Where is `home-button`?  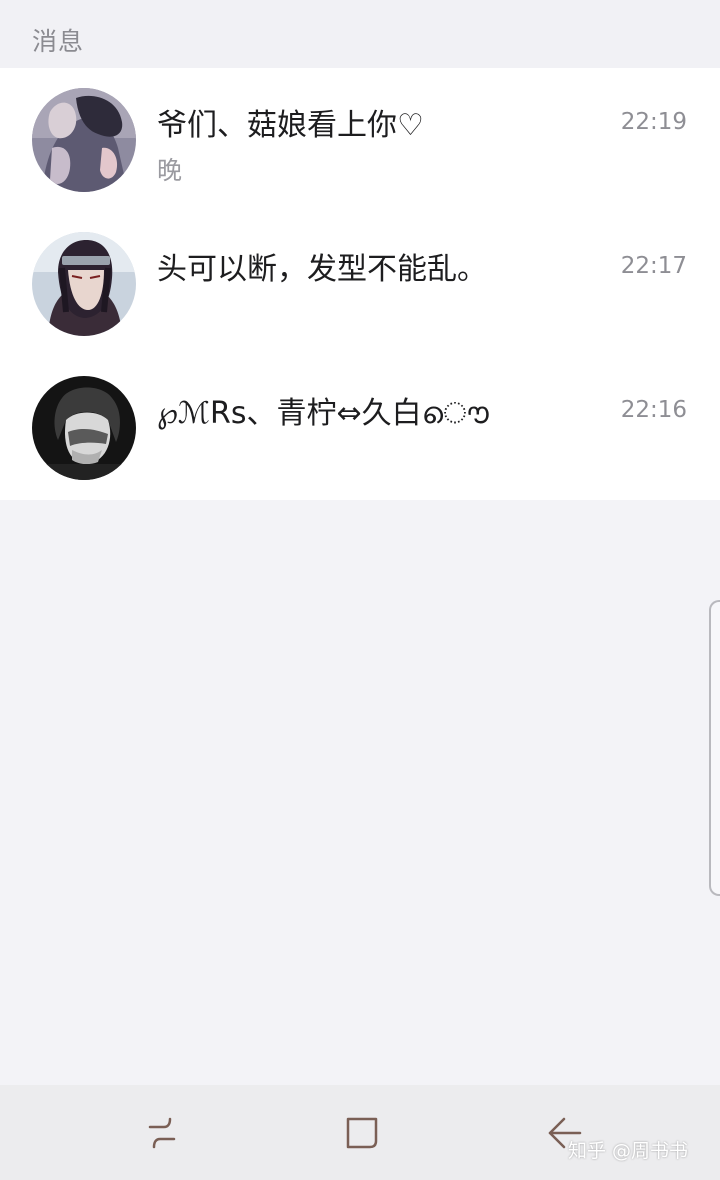 home-button is located at coordinates (362, 1133).